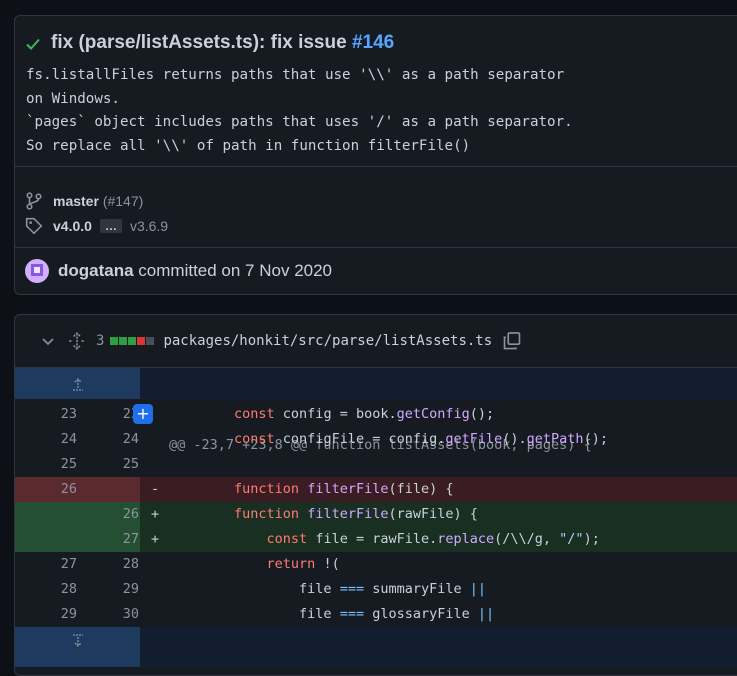  I want to click on new-line-number: 25, so click(108, 464).